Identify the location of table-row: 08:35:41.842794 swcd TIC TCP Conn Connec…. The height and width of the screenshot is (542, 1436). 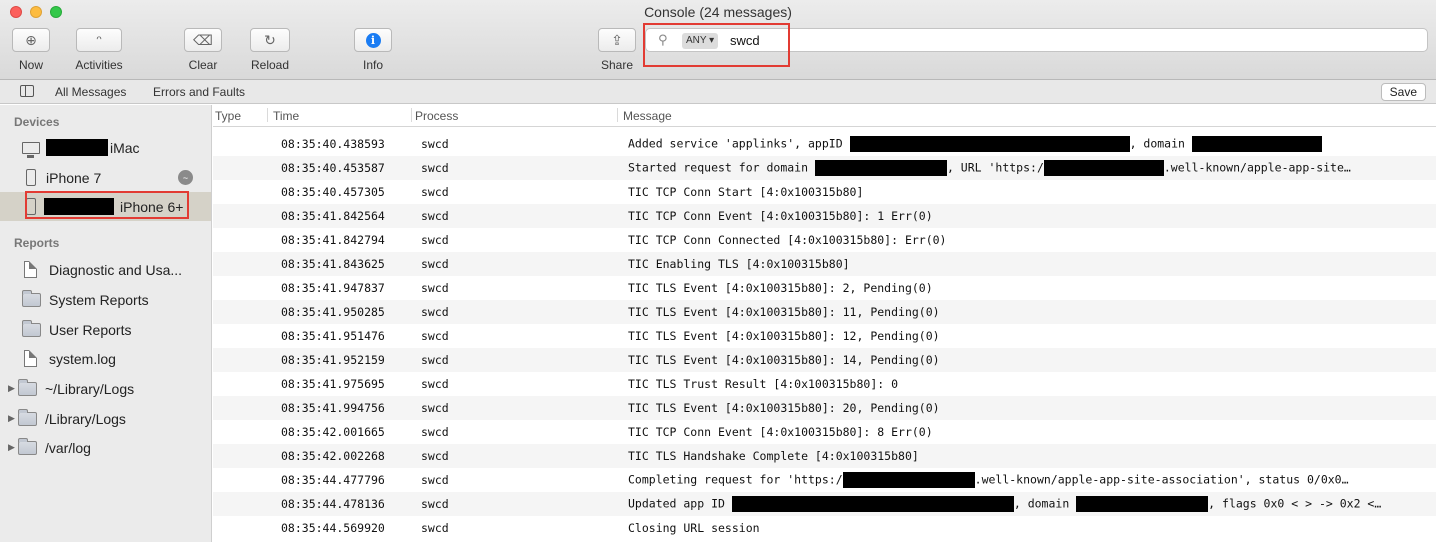
(824, 240).